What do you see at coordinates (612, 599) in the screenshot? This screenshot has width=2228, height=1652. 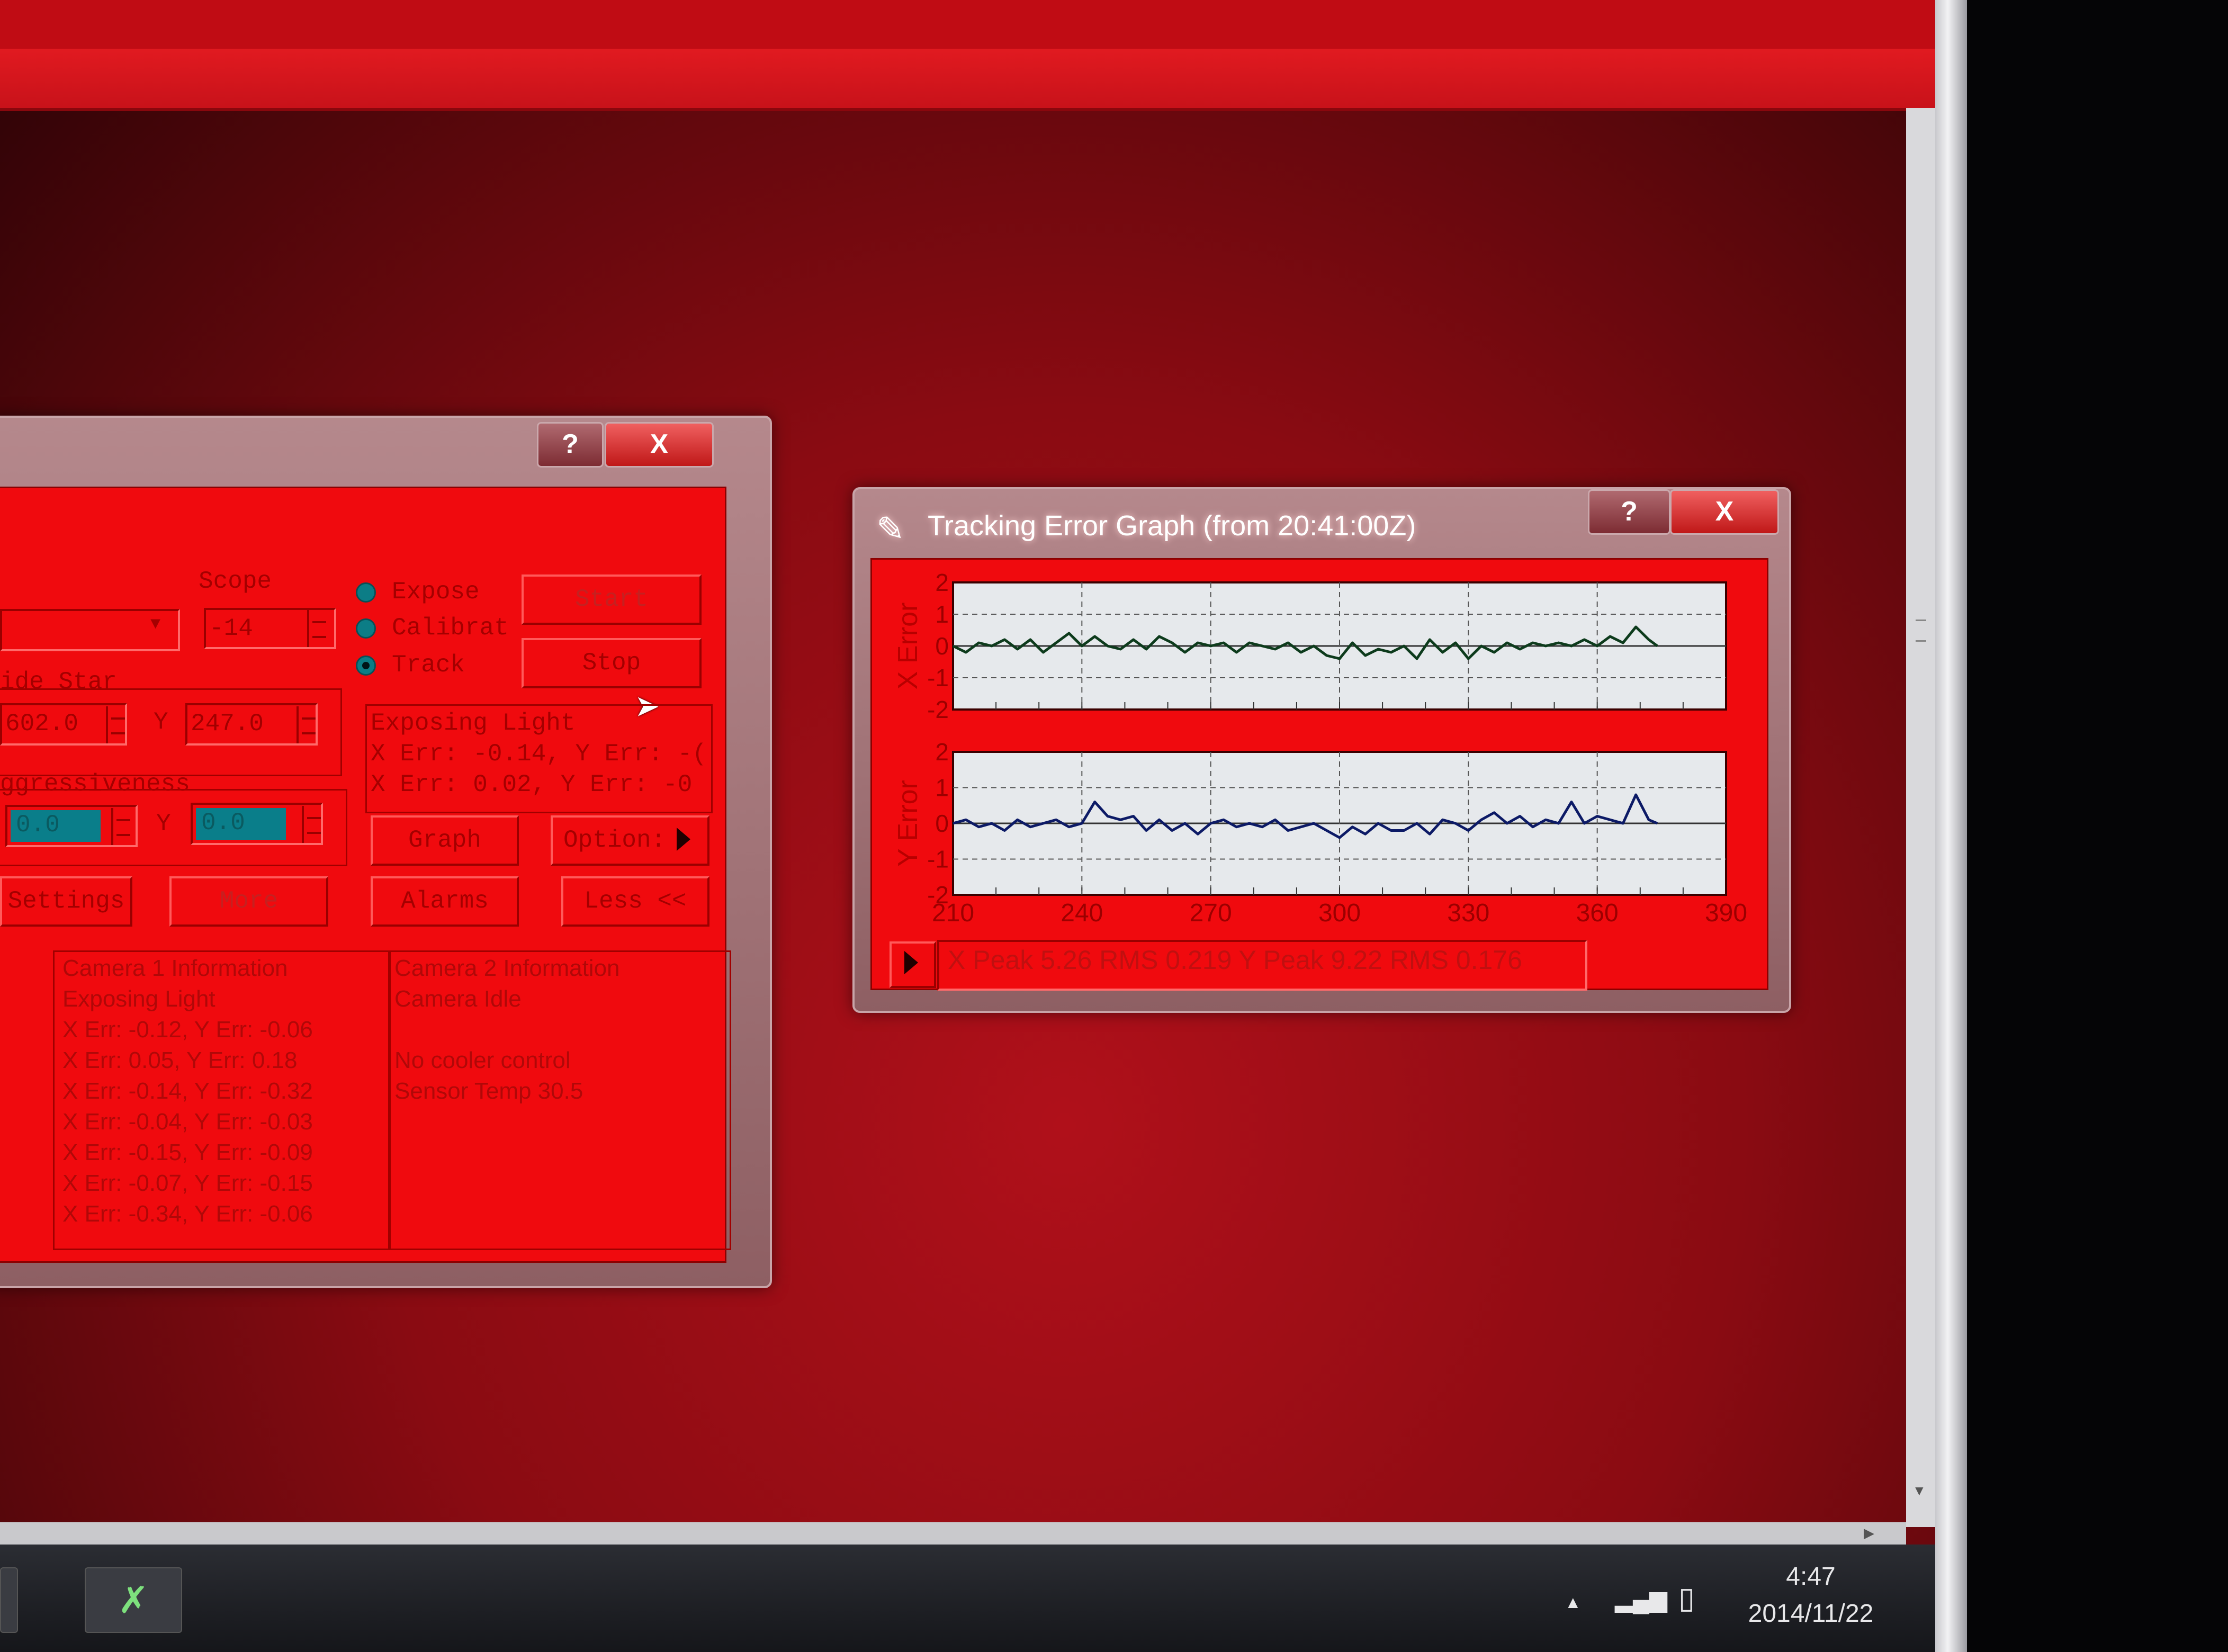 I see `start-button: Start` at bounding box center [612, 599].